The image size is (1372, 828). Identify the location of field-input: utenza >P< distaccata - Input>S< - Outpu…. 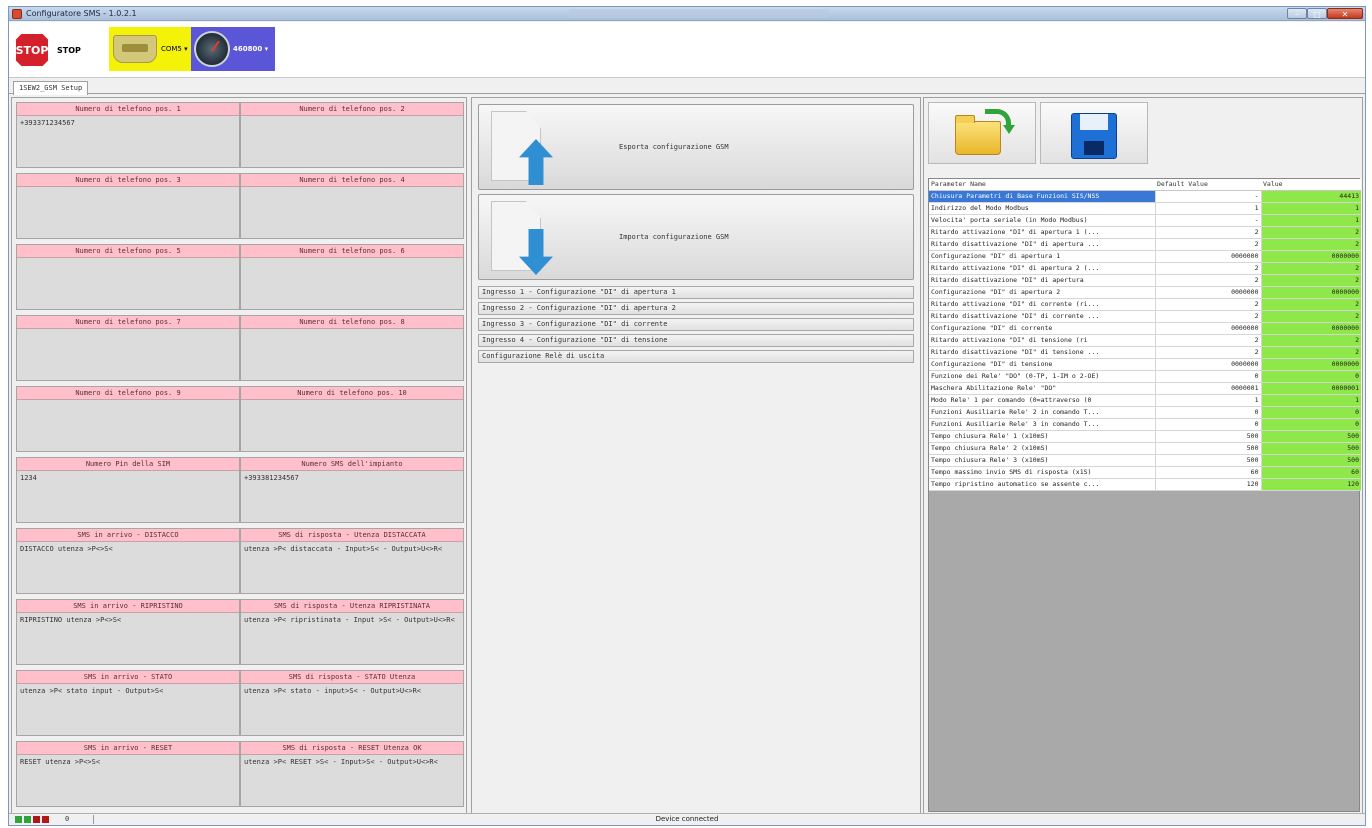
(352, 549).